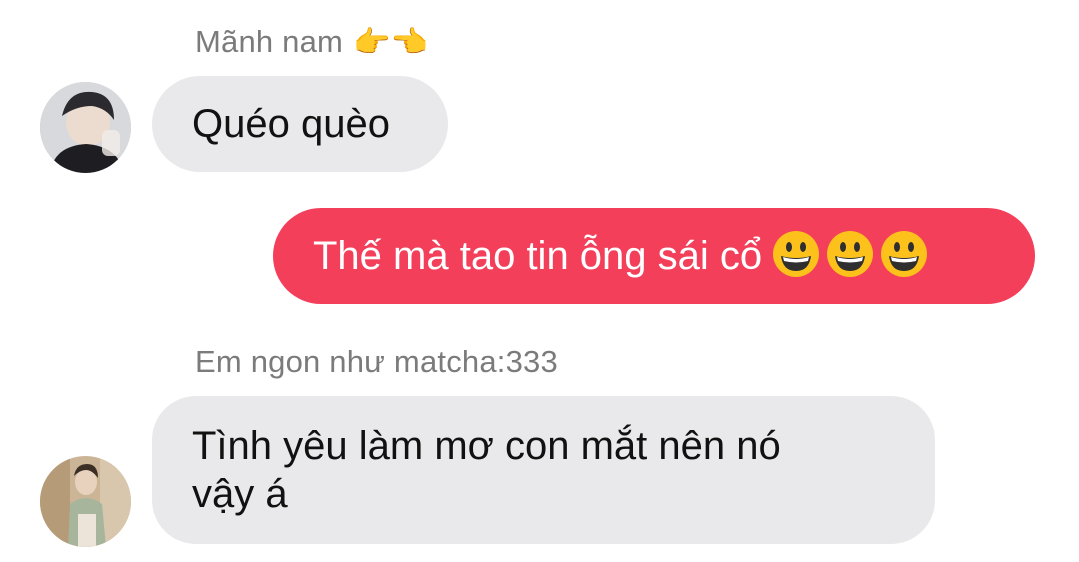 The image size is (1079, 562). I want to click on sender-name: Mãnh nam 👉👈, so click(311, 42).